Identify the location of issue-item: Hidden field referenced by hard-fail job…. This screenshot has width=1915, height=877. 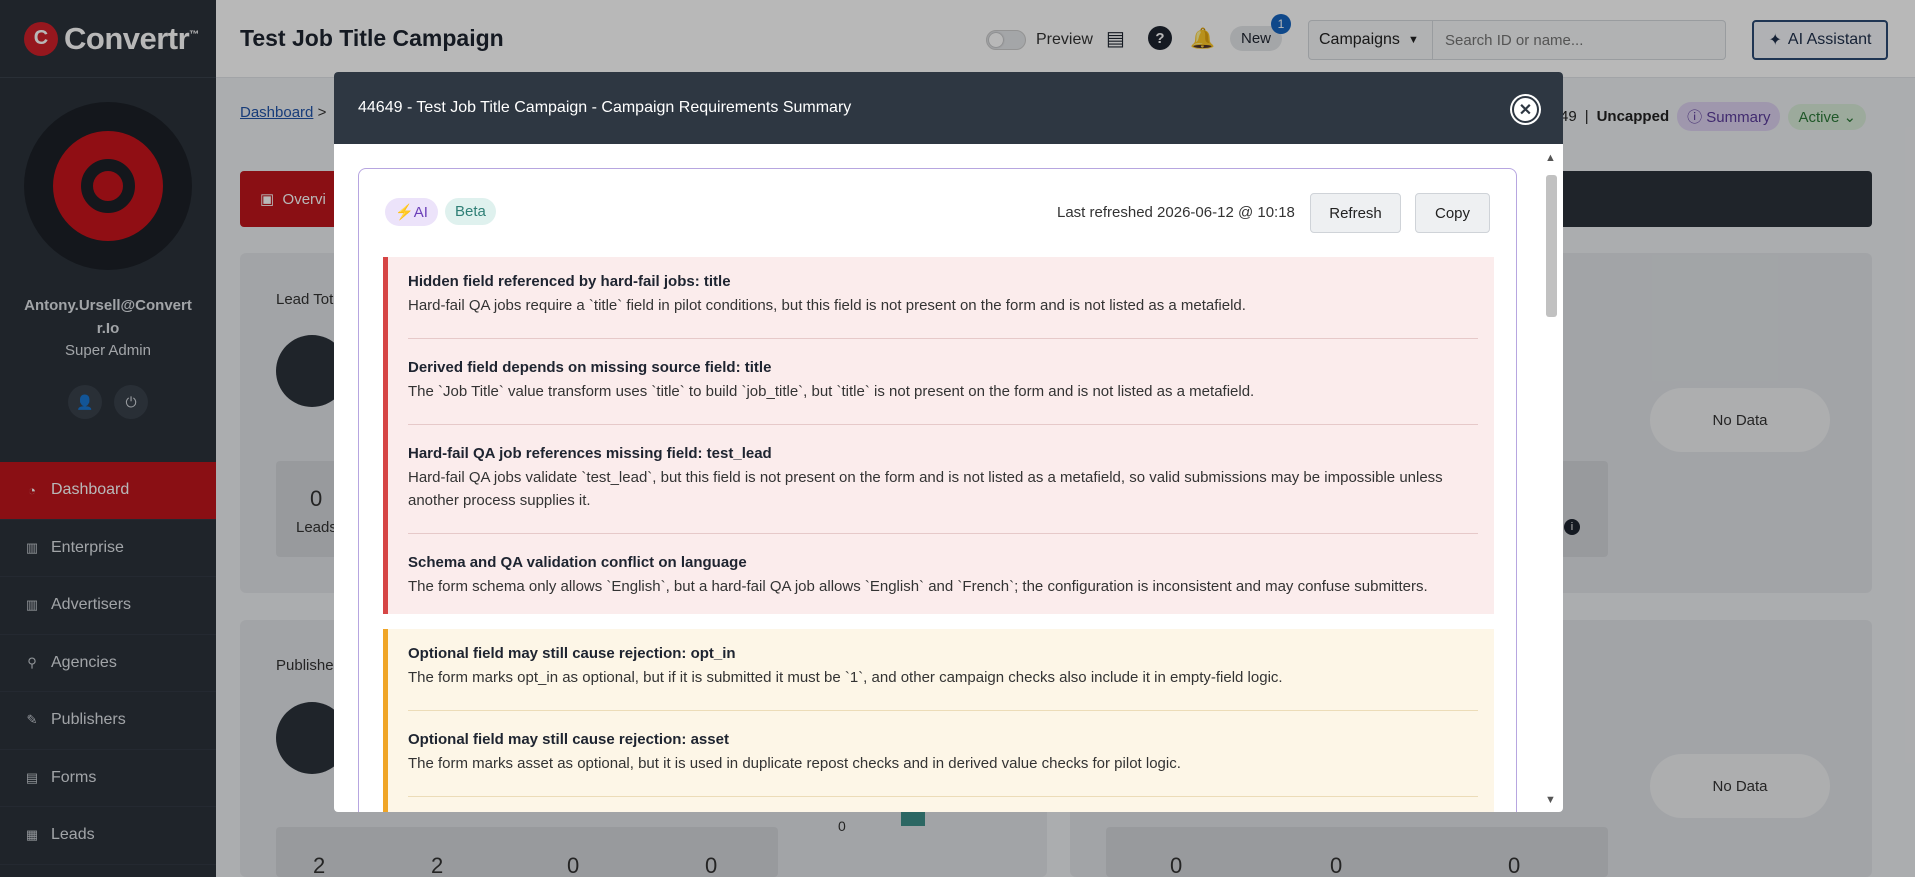
(943, 295).